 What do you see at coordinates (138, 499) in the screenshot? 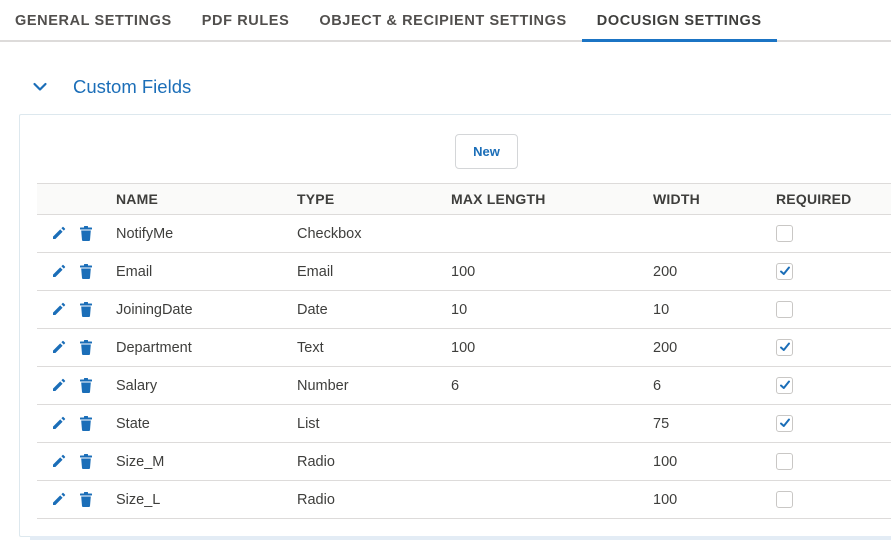
I see `cell-name: Size_L` at bounding box center [138, 499].